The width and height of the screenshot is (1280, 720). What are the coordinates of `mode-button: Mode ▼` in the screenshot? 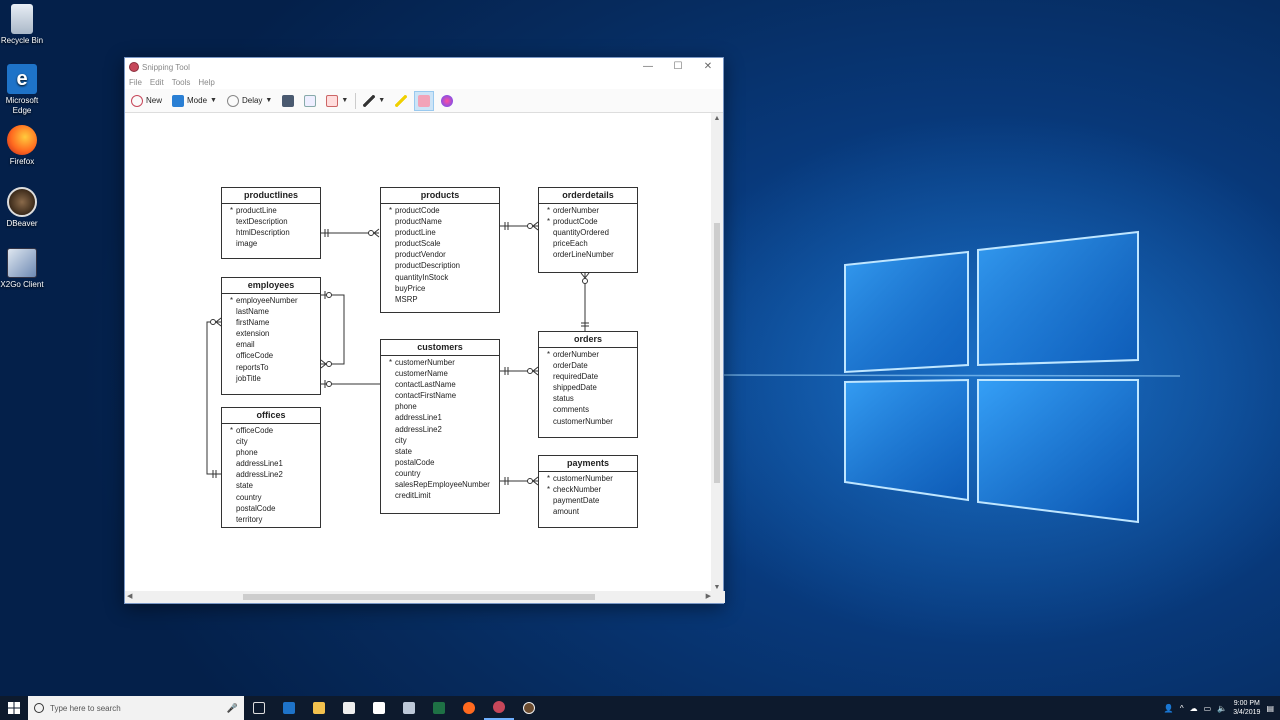 It's located at (194, 101).